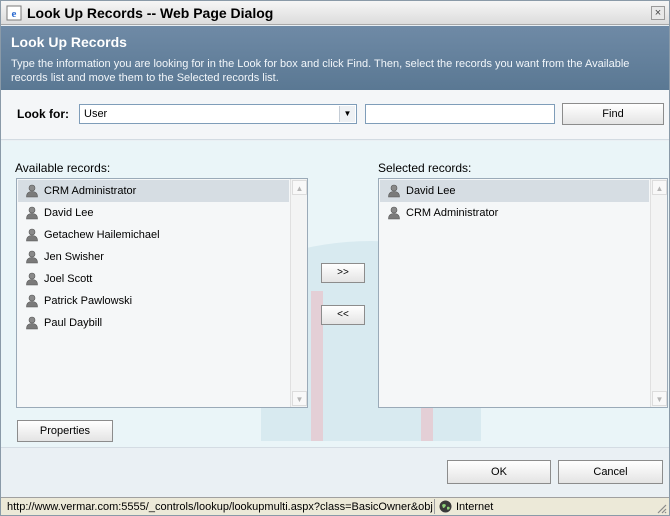 Image resolution: width=670 pixels, height=516 pixels. I want to click on available-scrollbar: ▲ ▼, so click(298, 293).